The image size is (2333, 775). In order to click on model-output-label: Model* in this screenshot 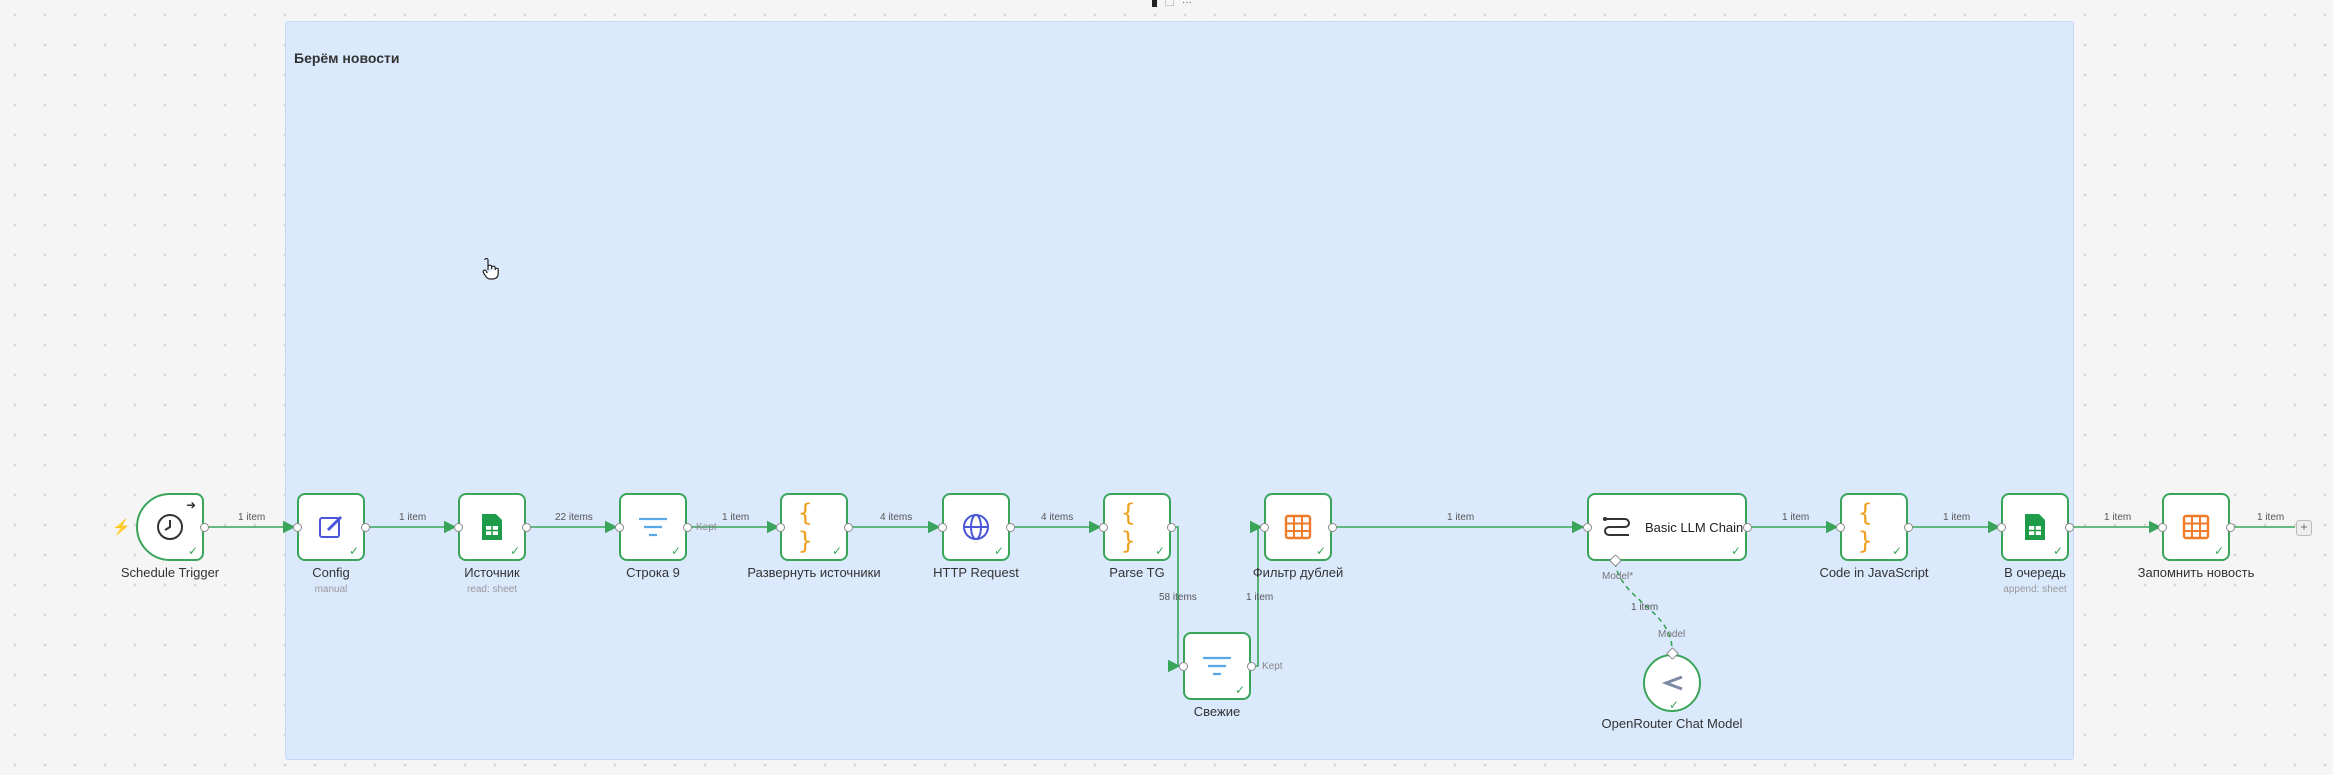, I will do `click(1618, 576)`.